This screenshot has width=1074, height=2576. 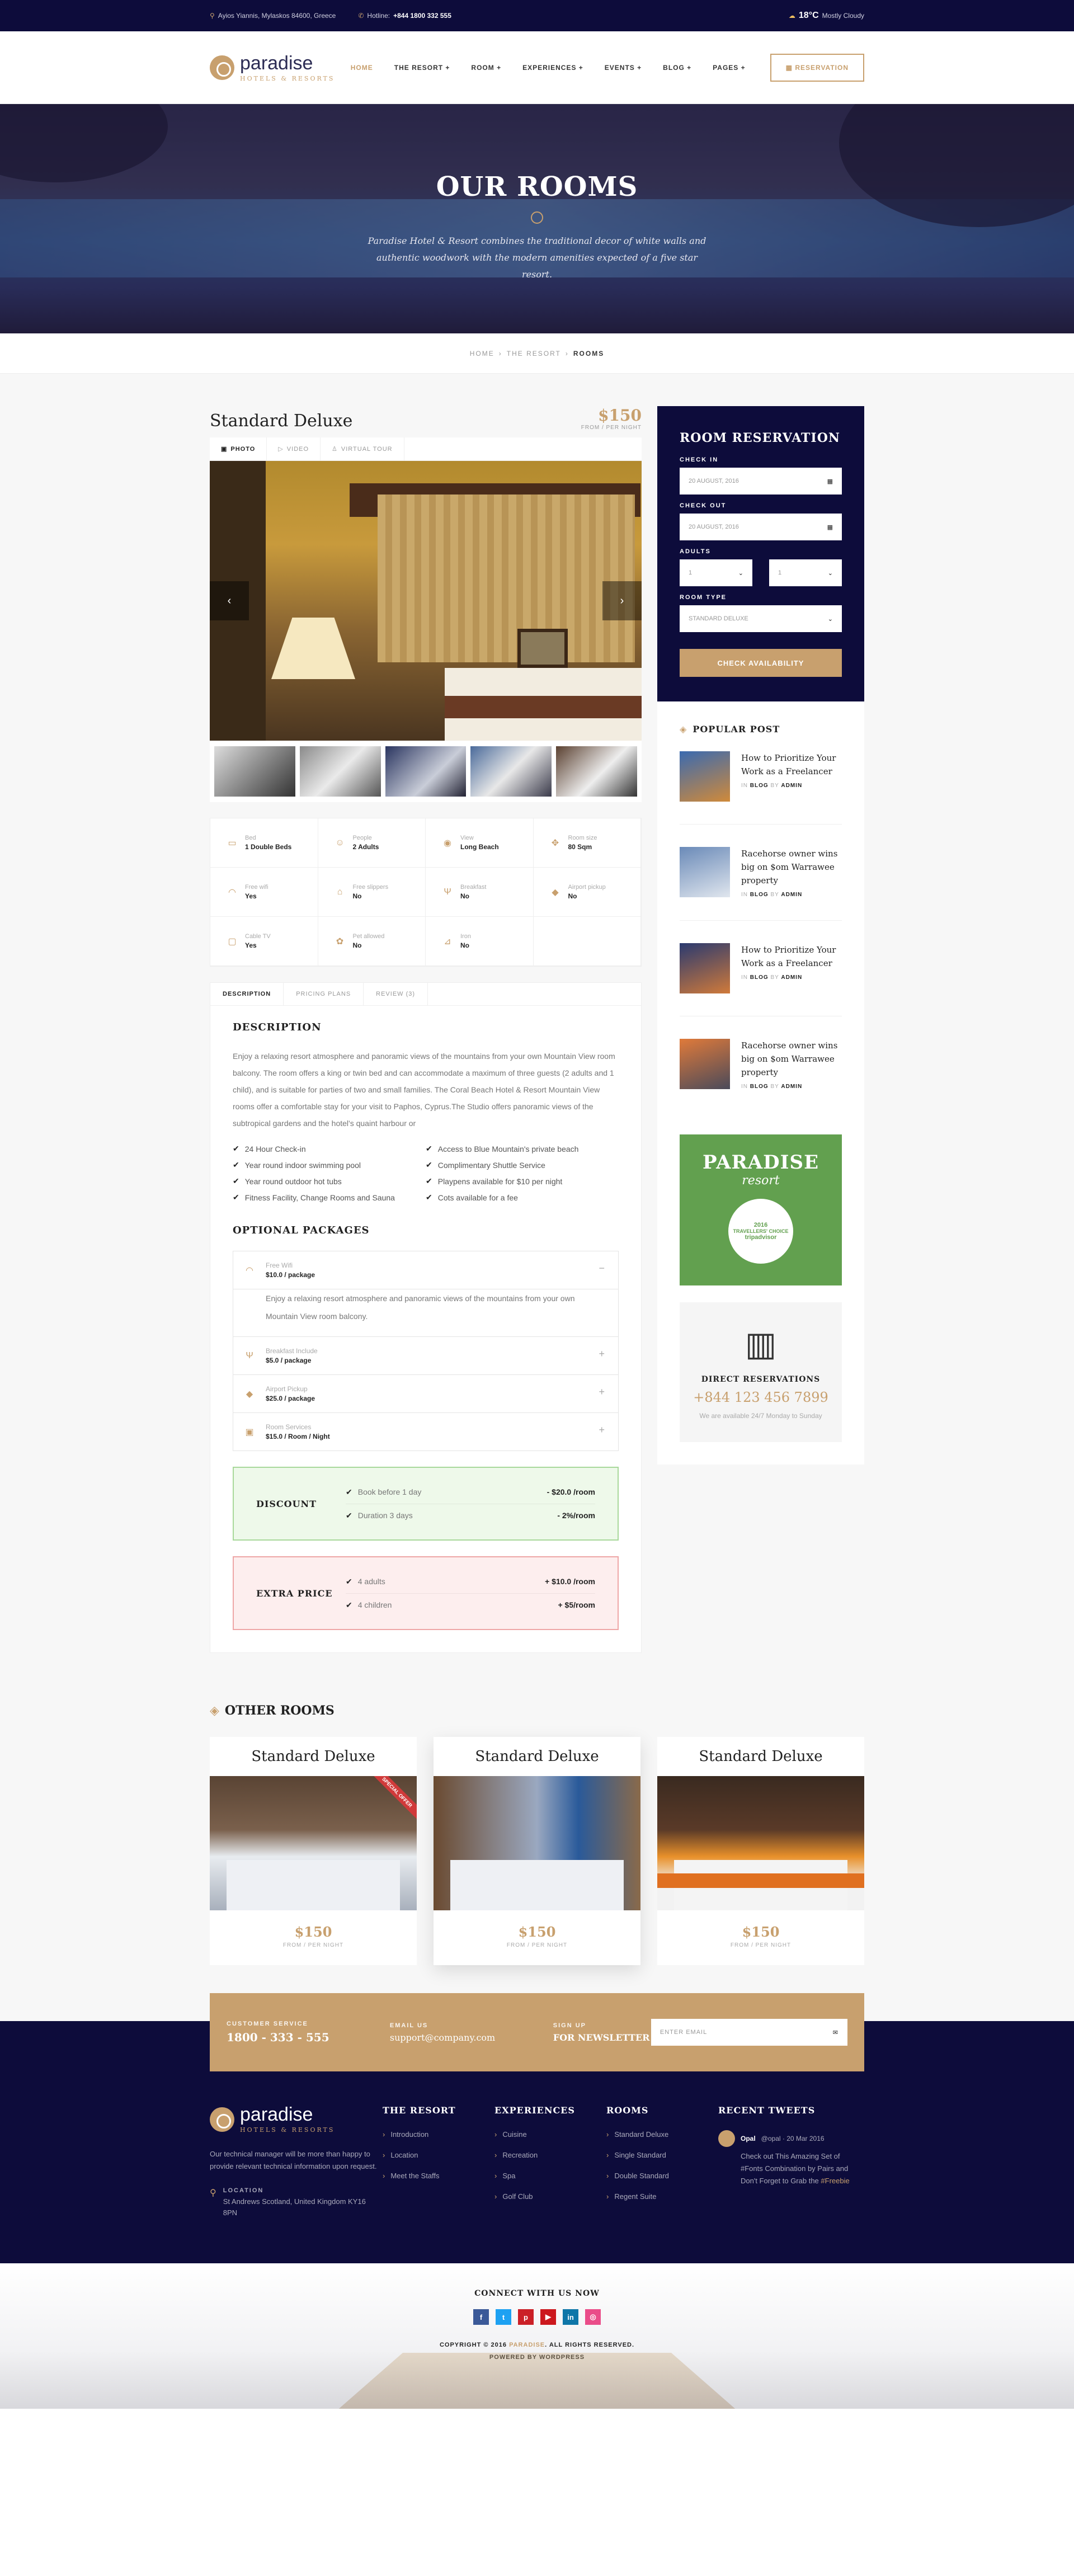 What do you see at coordinates (313, 1843) in the screenshot?
I see `room-card-image: SPECIAL OFFER` at bounding box center [313, 1843].